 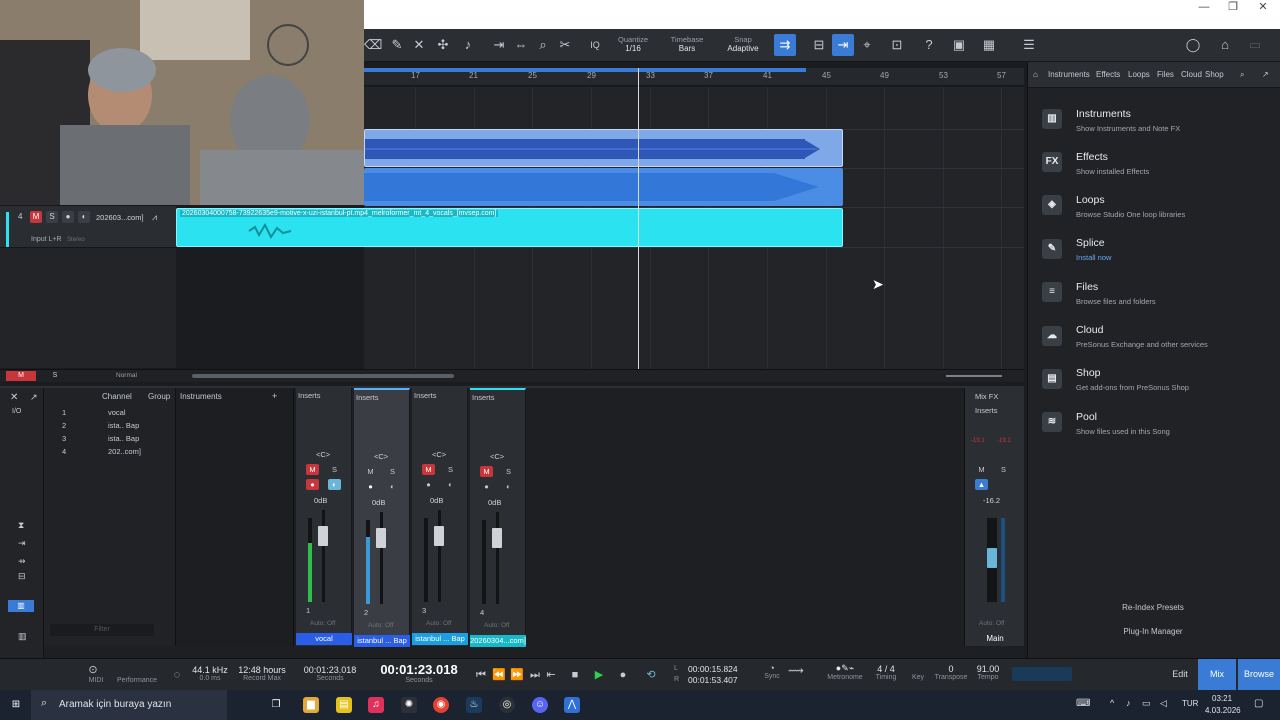 What do you see at coordinates (126, 375) in the screenshot?
I see `footer-mode: Normal` at bounding box center [126, 375].